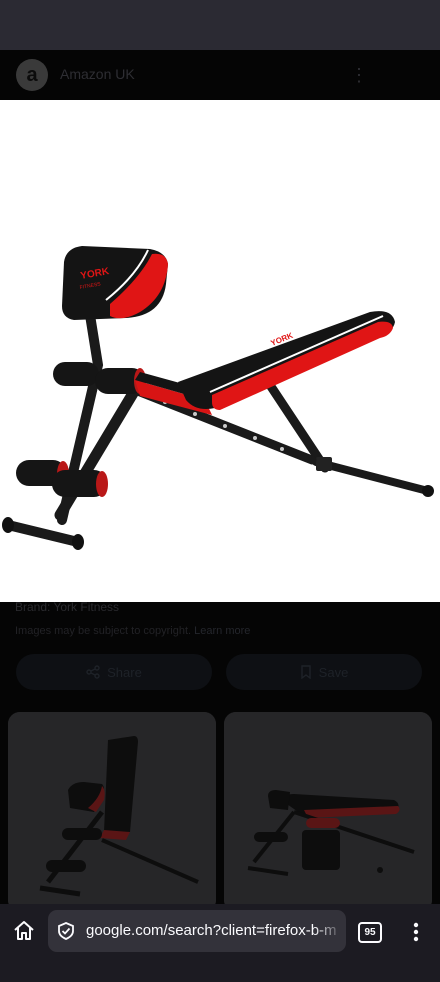 The image size is (440, 982). What do you see at coordinates (359, 75) in the screenshot?
I see `more-options-icon: ⋮` at bounding box center [359, 75].